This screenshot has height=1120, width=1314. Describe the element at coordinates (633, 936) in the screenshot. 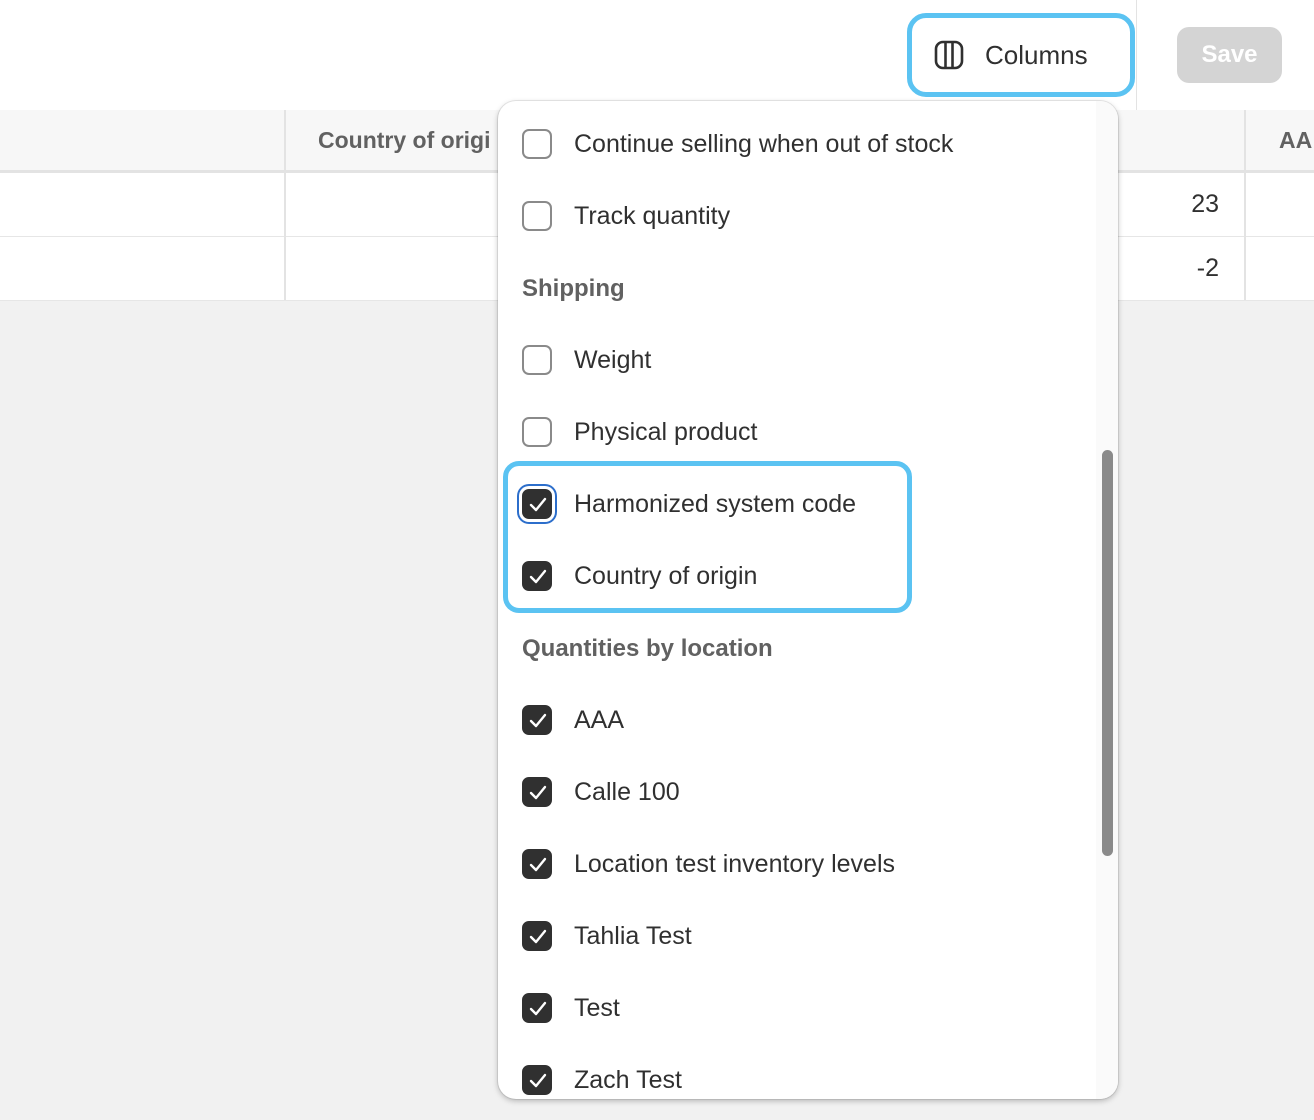

I see `option-label: Tahlia Test` at that location.